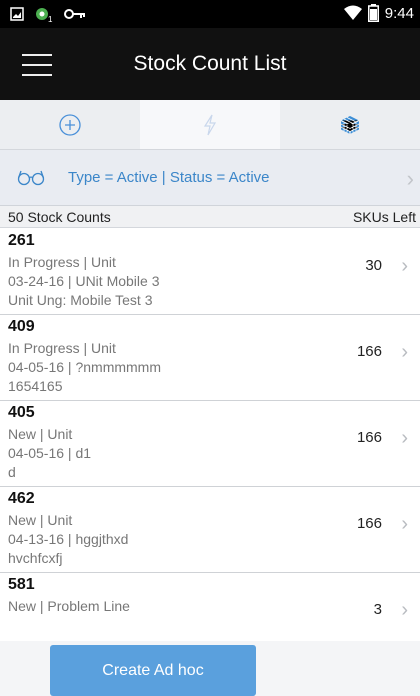  I want to click on svg-text: 1, so click(50, 19).